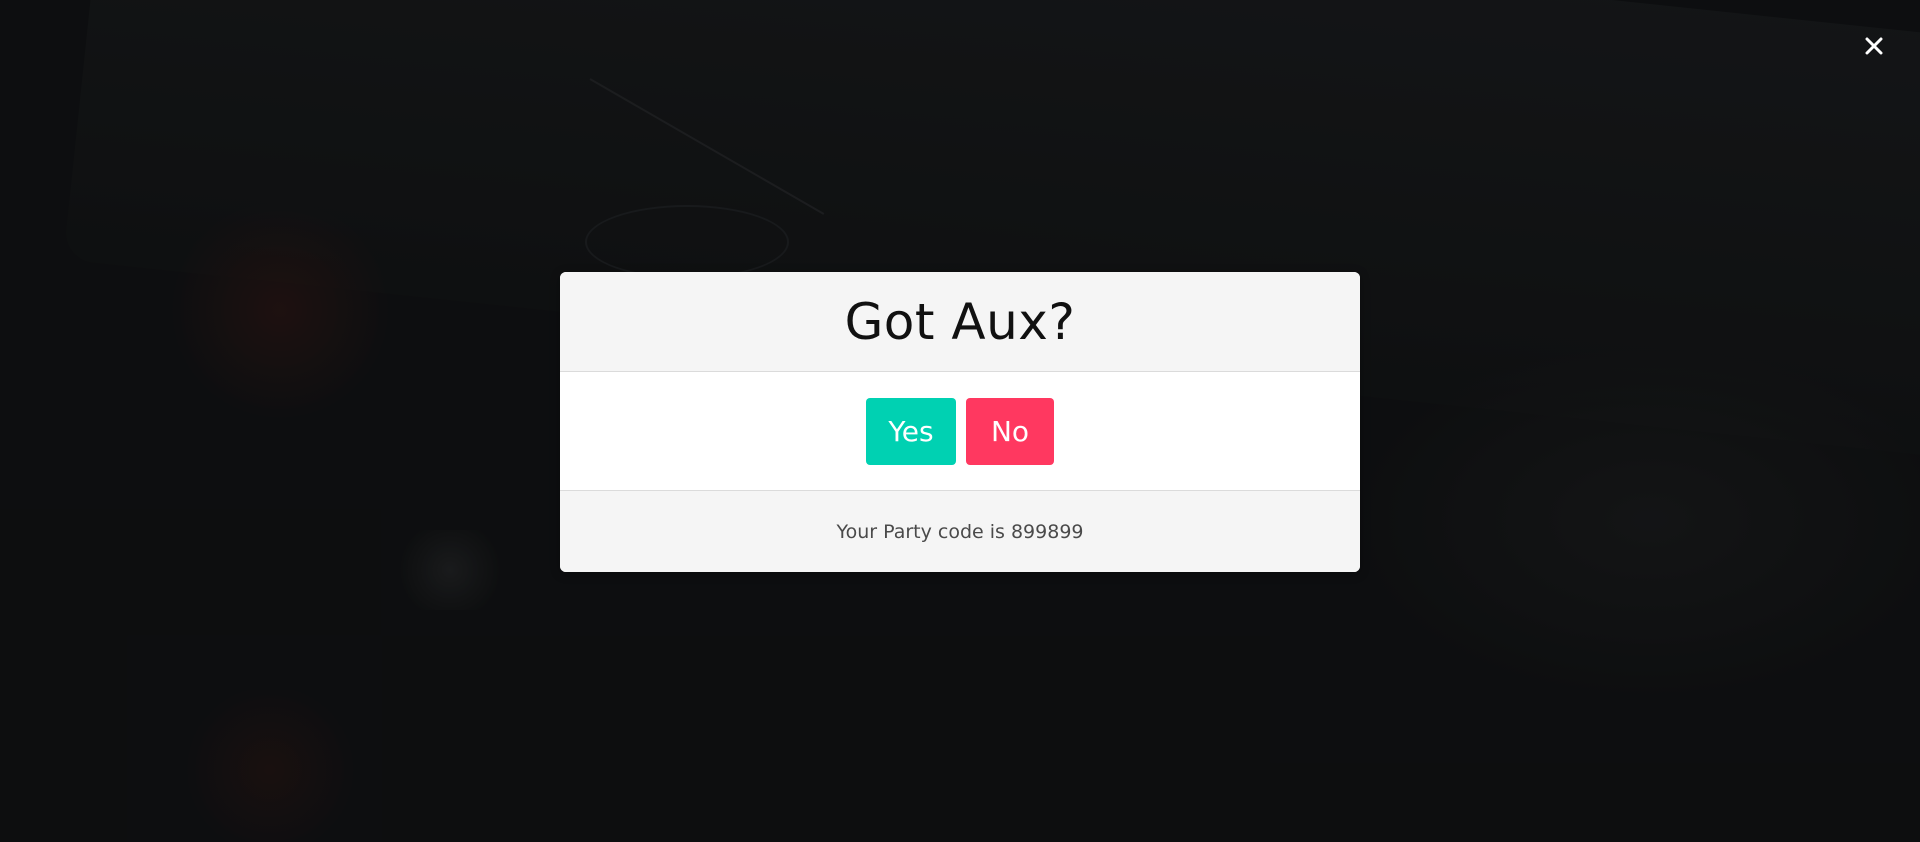  I want to click on modal-title: Got Aux?, so click(960, 321).